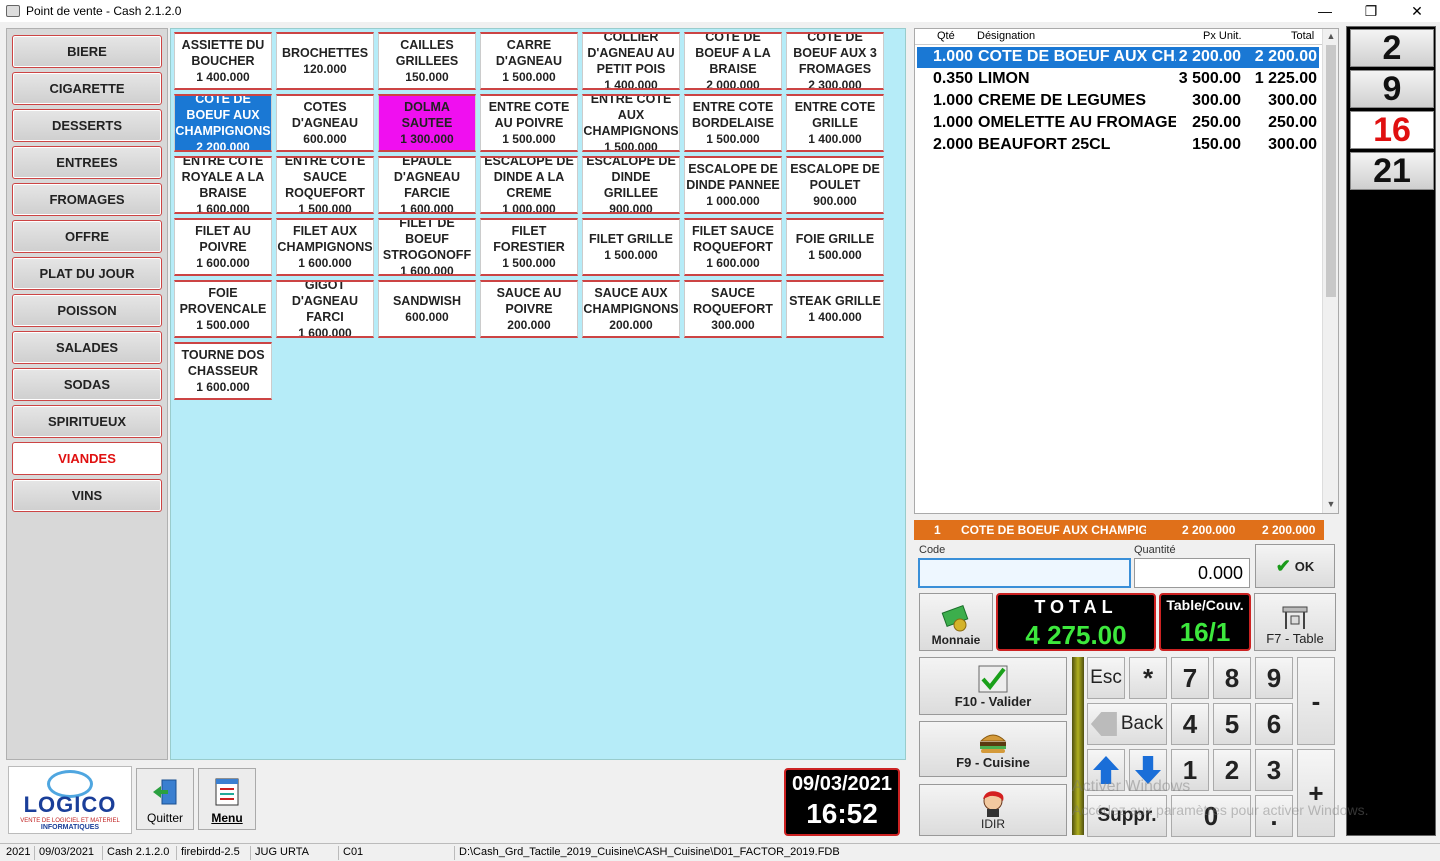 Image resolution: width=1440 pixels, height=861 pixels. What do you see at coordinates (87, 236) in the screenshot?
I see `category-button-offre: OFFRE` at bounding box center [87, 236].